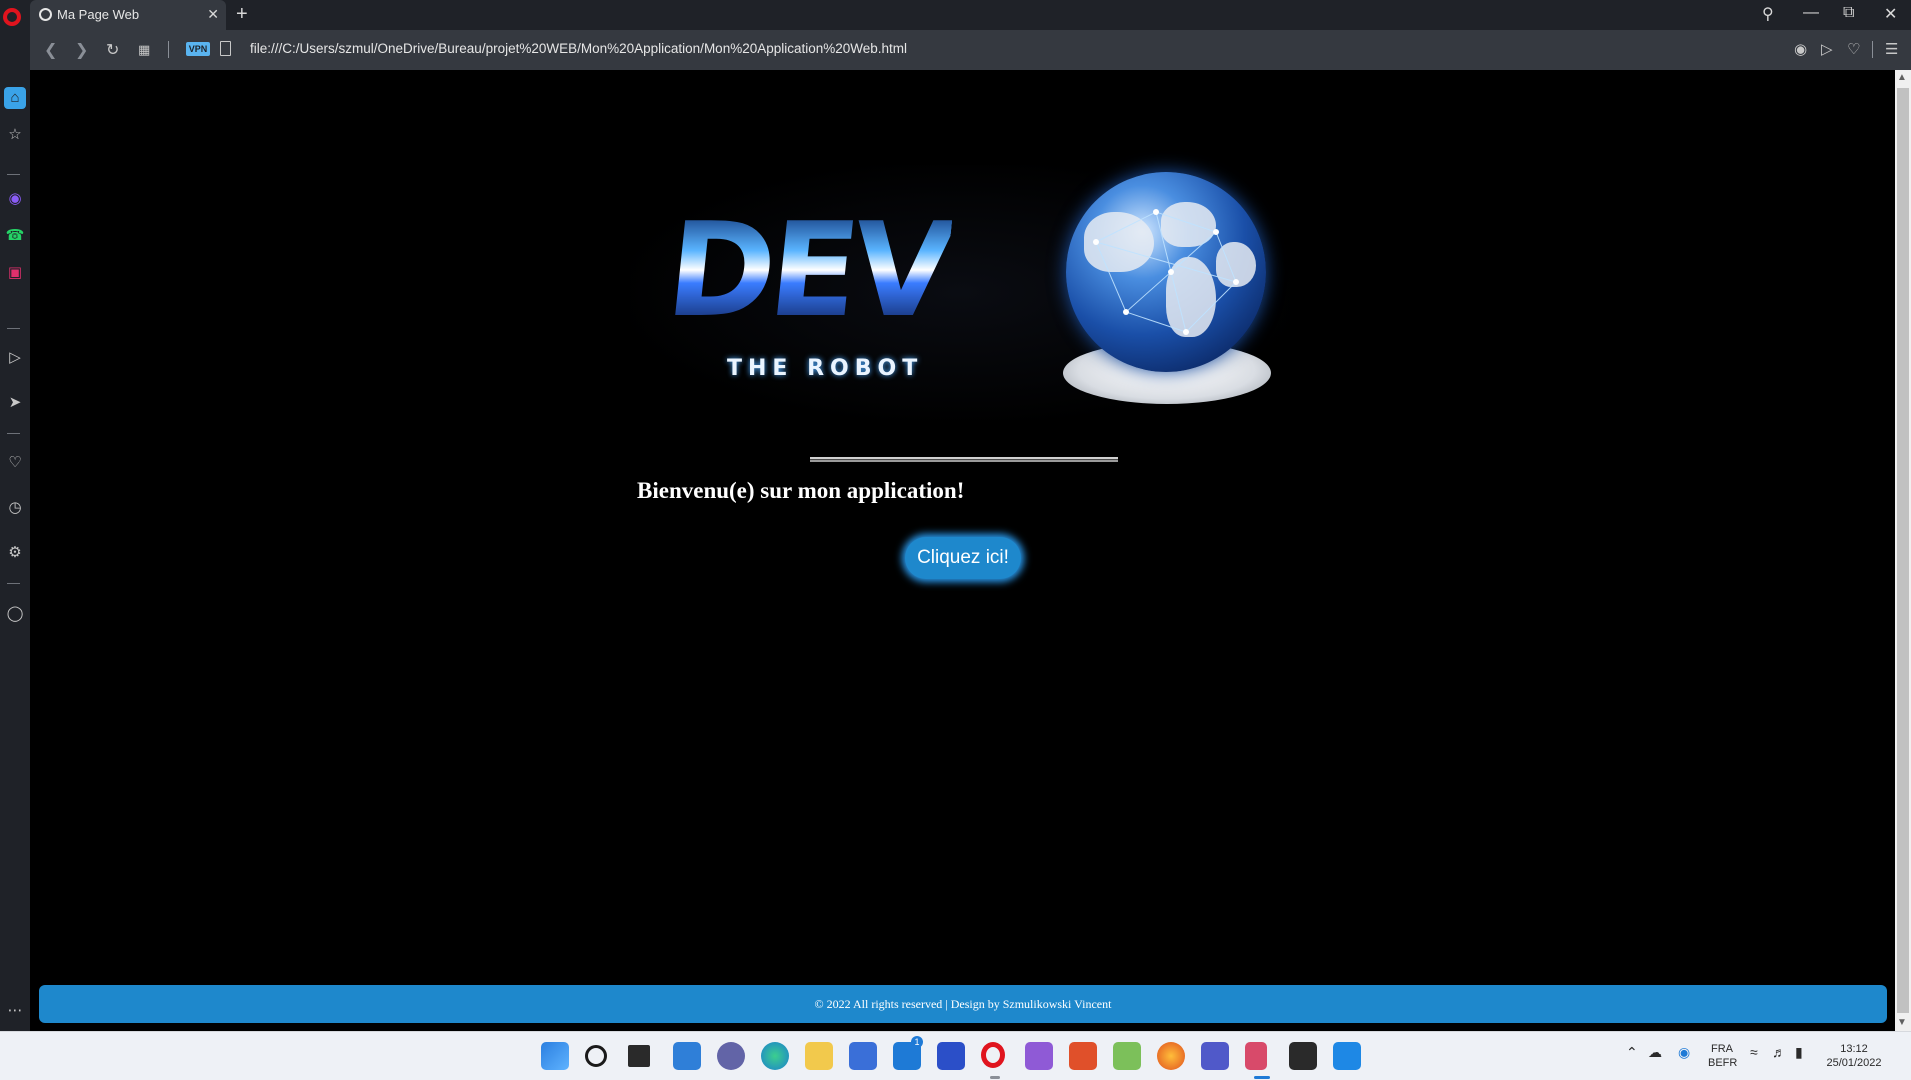 The image size is (1911, 1080). I want to click on welcome-heading: Bienvenu(e) sur mon application!, so click(801, 490).